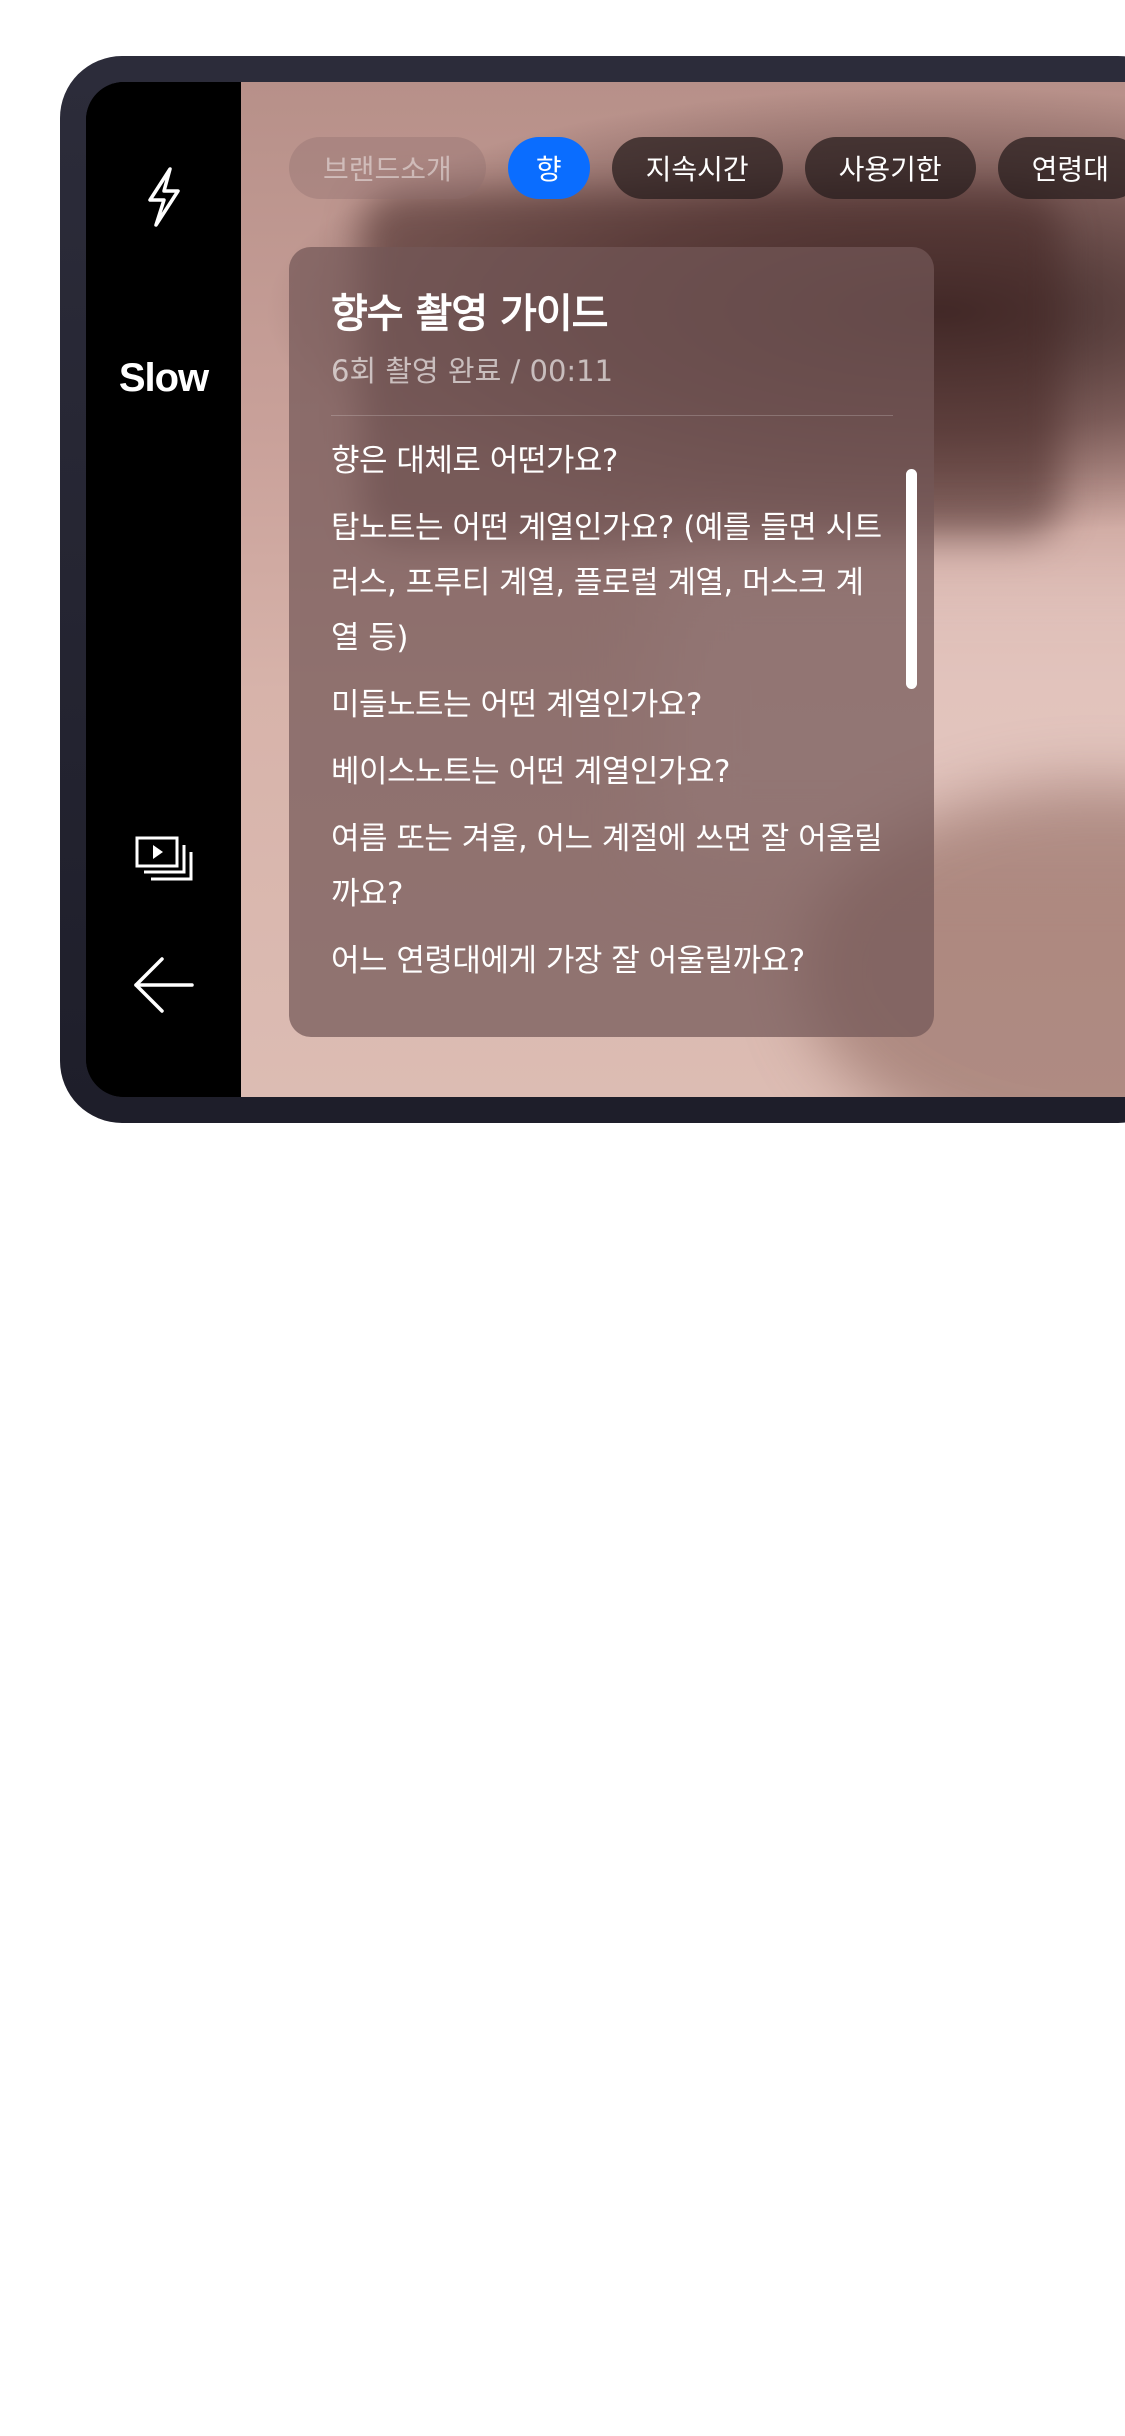  What do you see at coordinates (612, 415) in the screenshot?
I see `divider` at bounding box center [612, 415].